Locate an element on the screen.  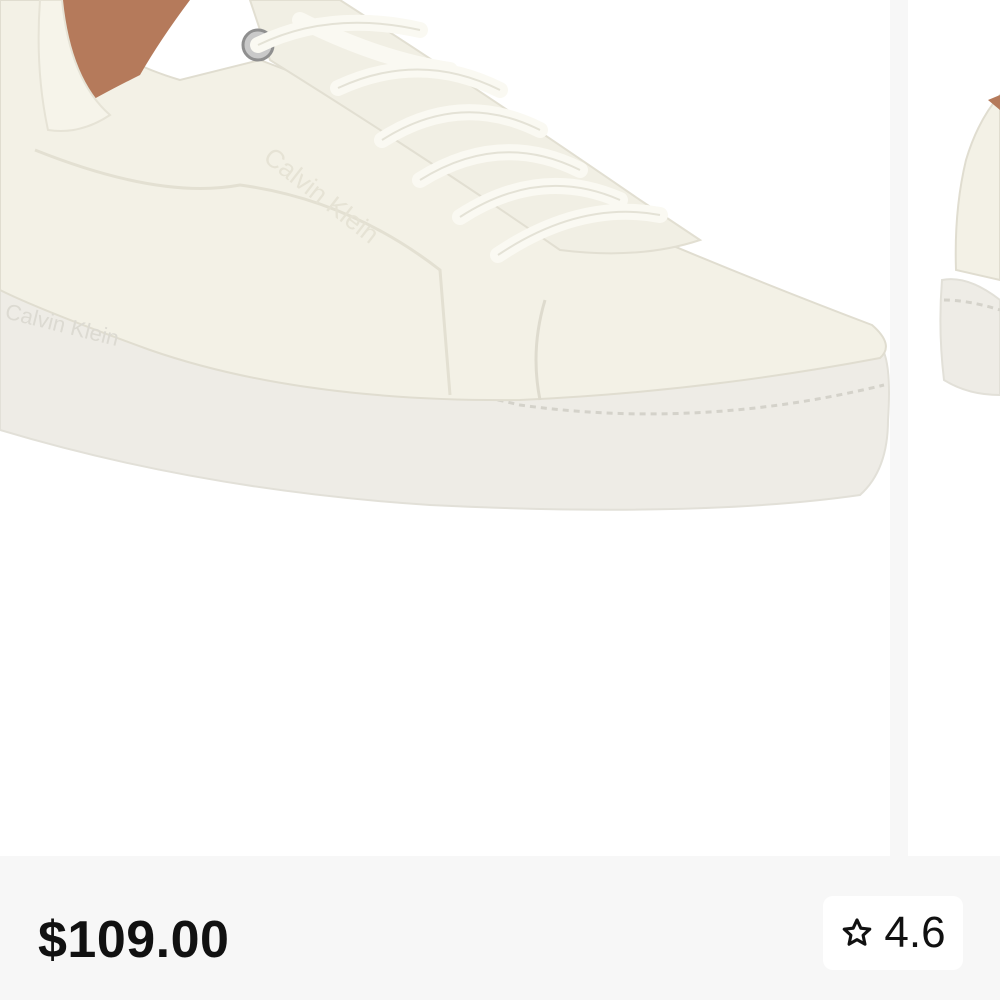
product-image-next is located at coordinates (954, 428).